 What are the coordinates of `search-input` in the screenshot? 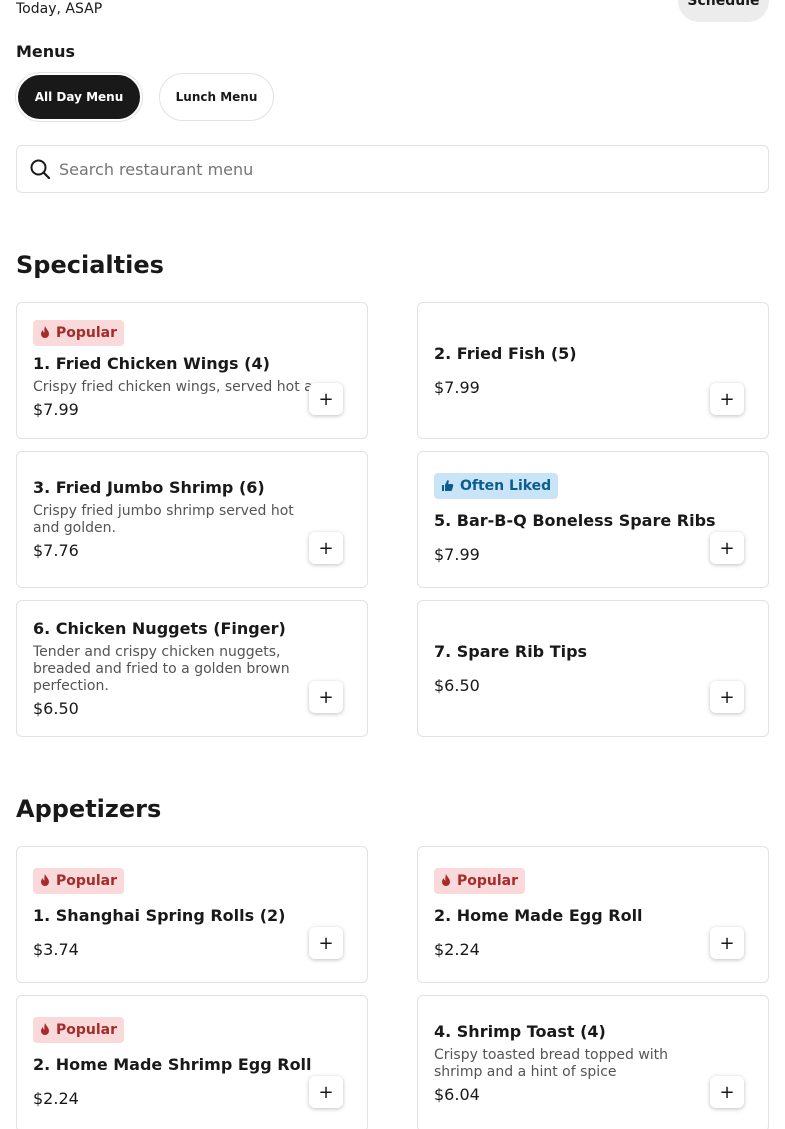 It's located at (413, 169).